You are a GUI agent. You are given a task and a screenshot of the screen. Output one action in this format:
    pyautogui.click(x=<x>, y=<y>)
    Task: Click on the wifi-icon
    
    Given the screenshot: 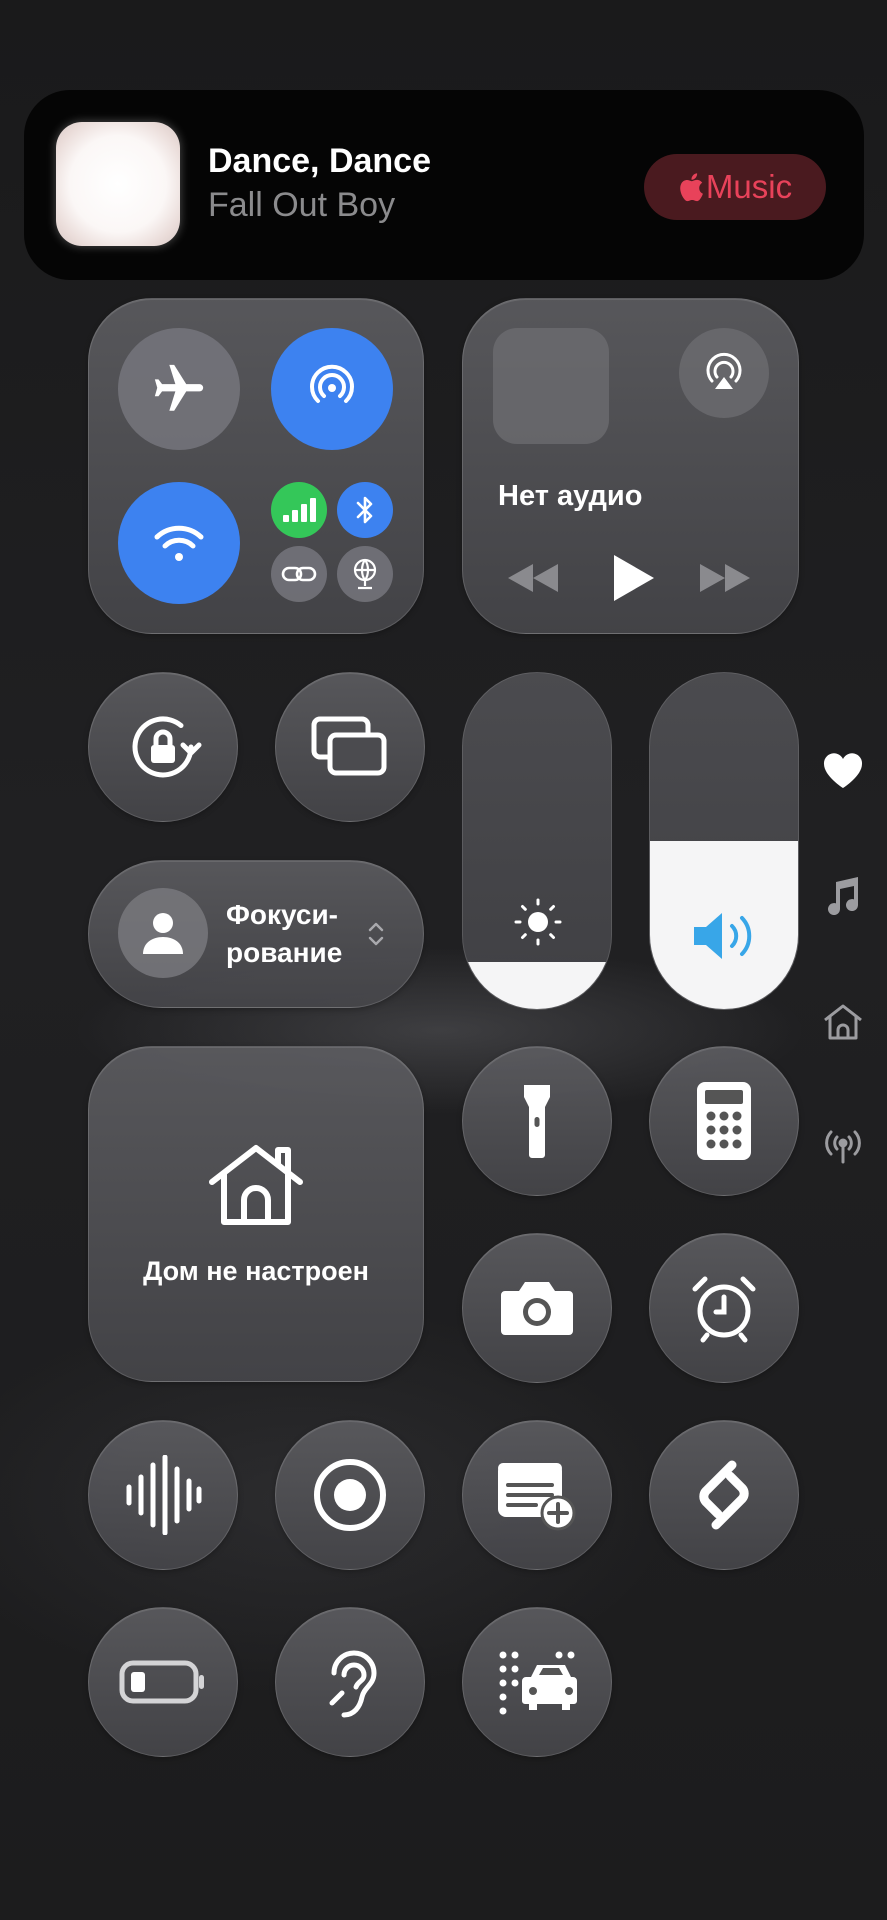 What is the action you would take?
    pyautogui.click(x=179, y=543)
    